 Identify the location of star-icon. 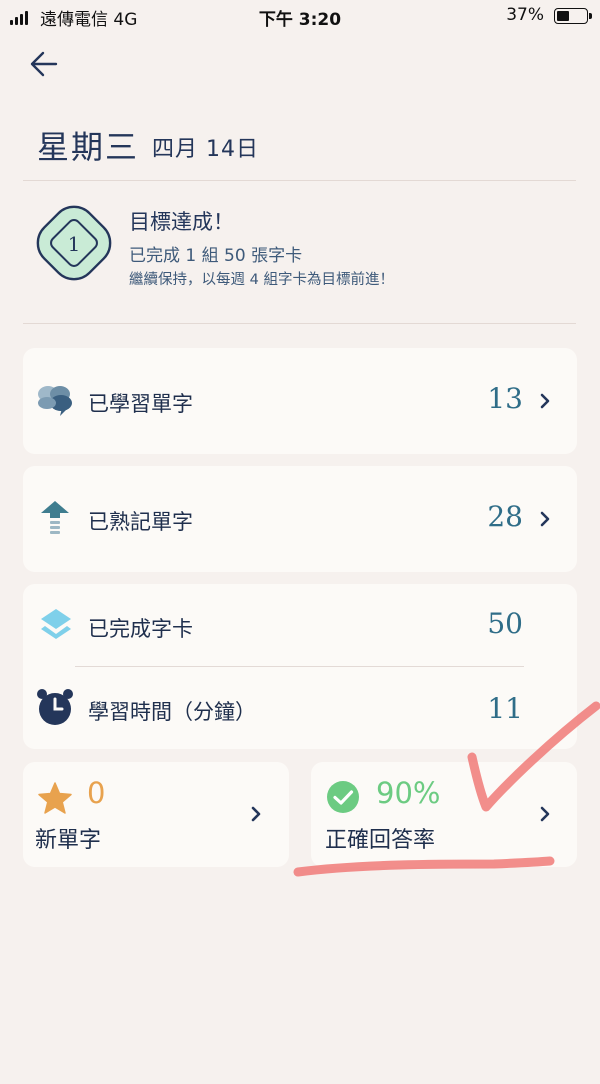
(55, 798).